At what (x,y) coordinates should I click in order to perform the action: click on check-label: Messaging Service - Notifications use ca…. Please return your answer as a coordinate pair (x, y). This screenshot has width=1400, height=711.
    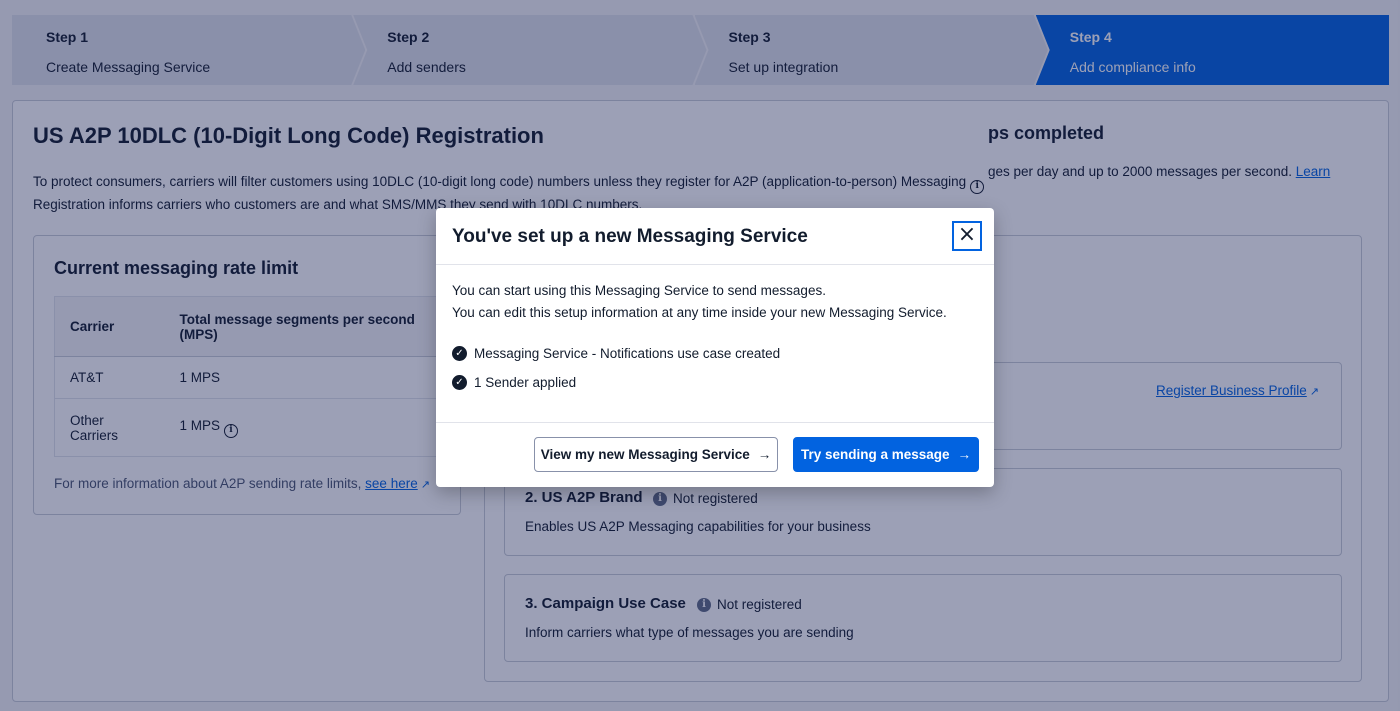
    Looking at the image, I should click on (627, 353).